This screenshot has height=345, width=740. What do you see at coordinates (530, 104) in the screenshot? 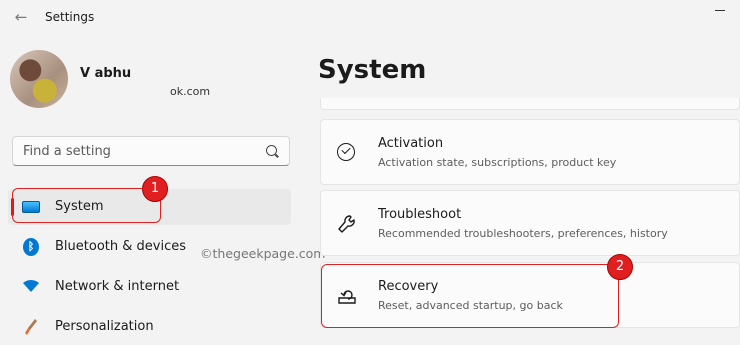
I see `card-partial` at bounding box center [530, 104].